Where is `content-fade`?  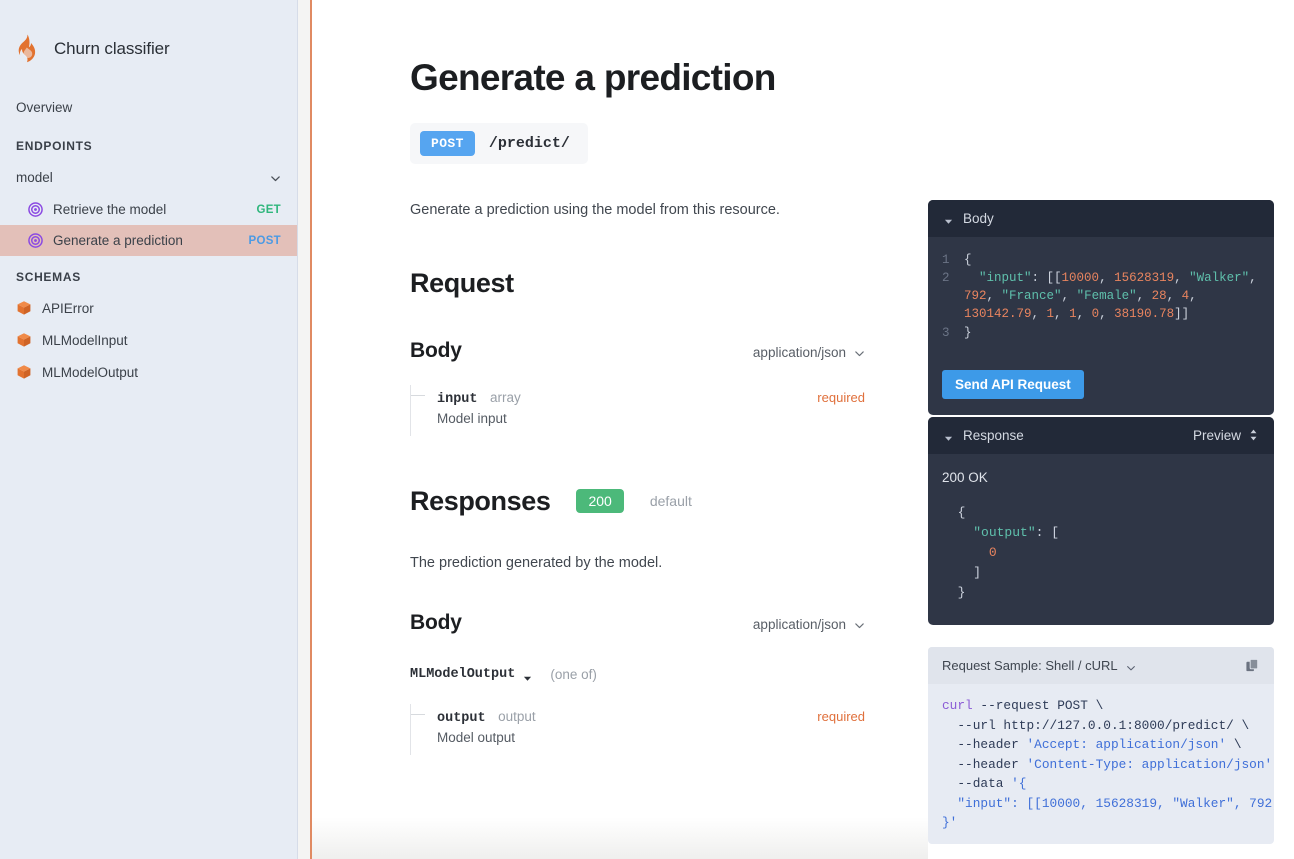 content-fade is located at coordinates (620, 838).